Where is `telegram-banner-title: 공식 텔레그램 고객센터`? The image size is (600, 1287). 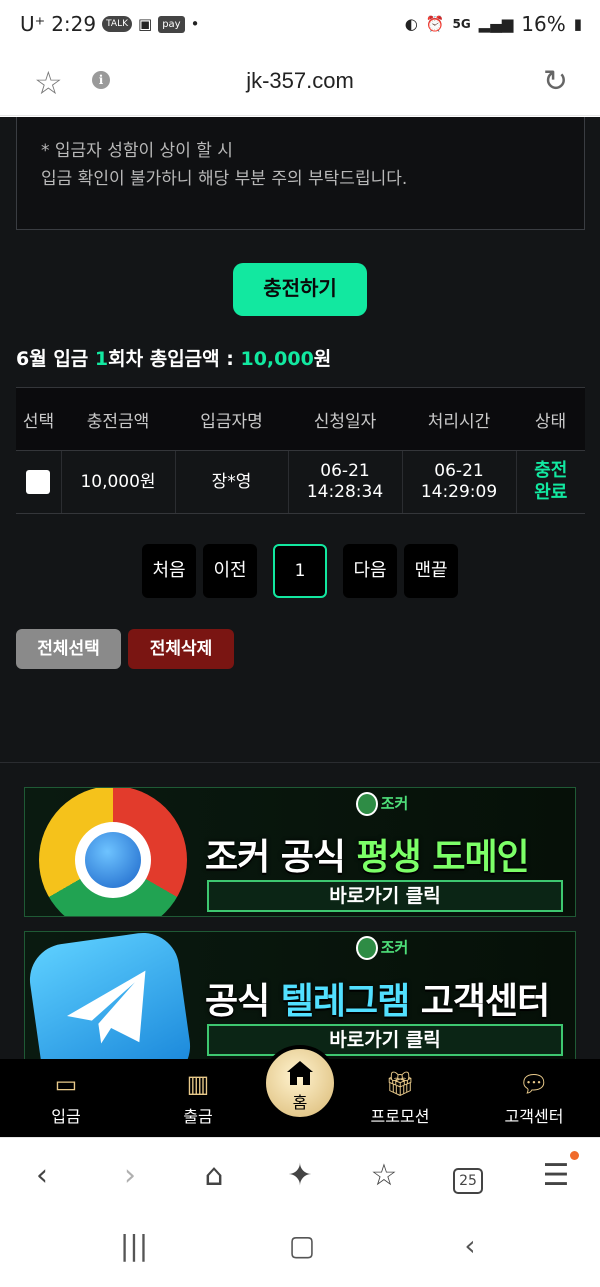 telegram-banner-title: 공식 텔레그램 고객센터 is located at coordinates (377, 998).